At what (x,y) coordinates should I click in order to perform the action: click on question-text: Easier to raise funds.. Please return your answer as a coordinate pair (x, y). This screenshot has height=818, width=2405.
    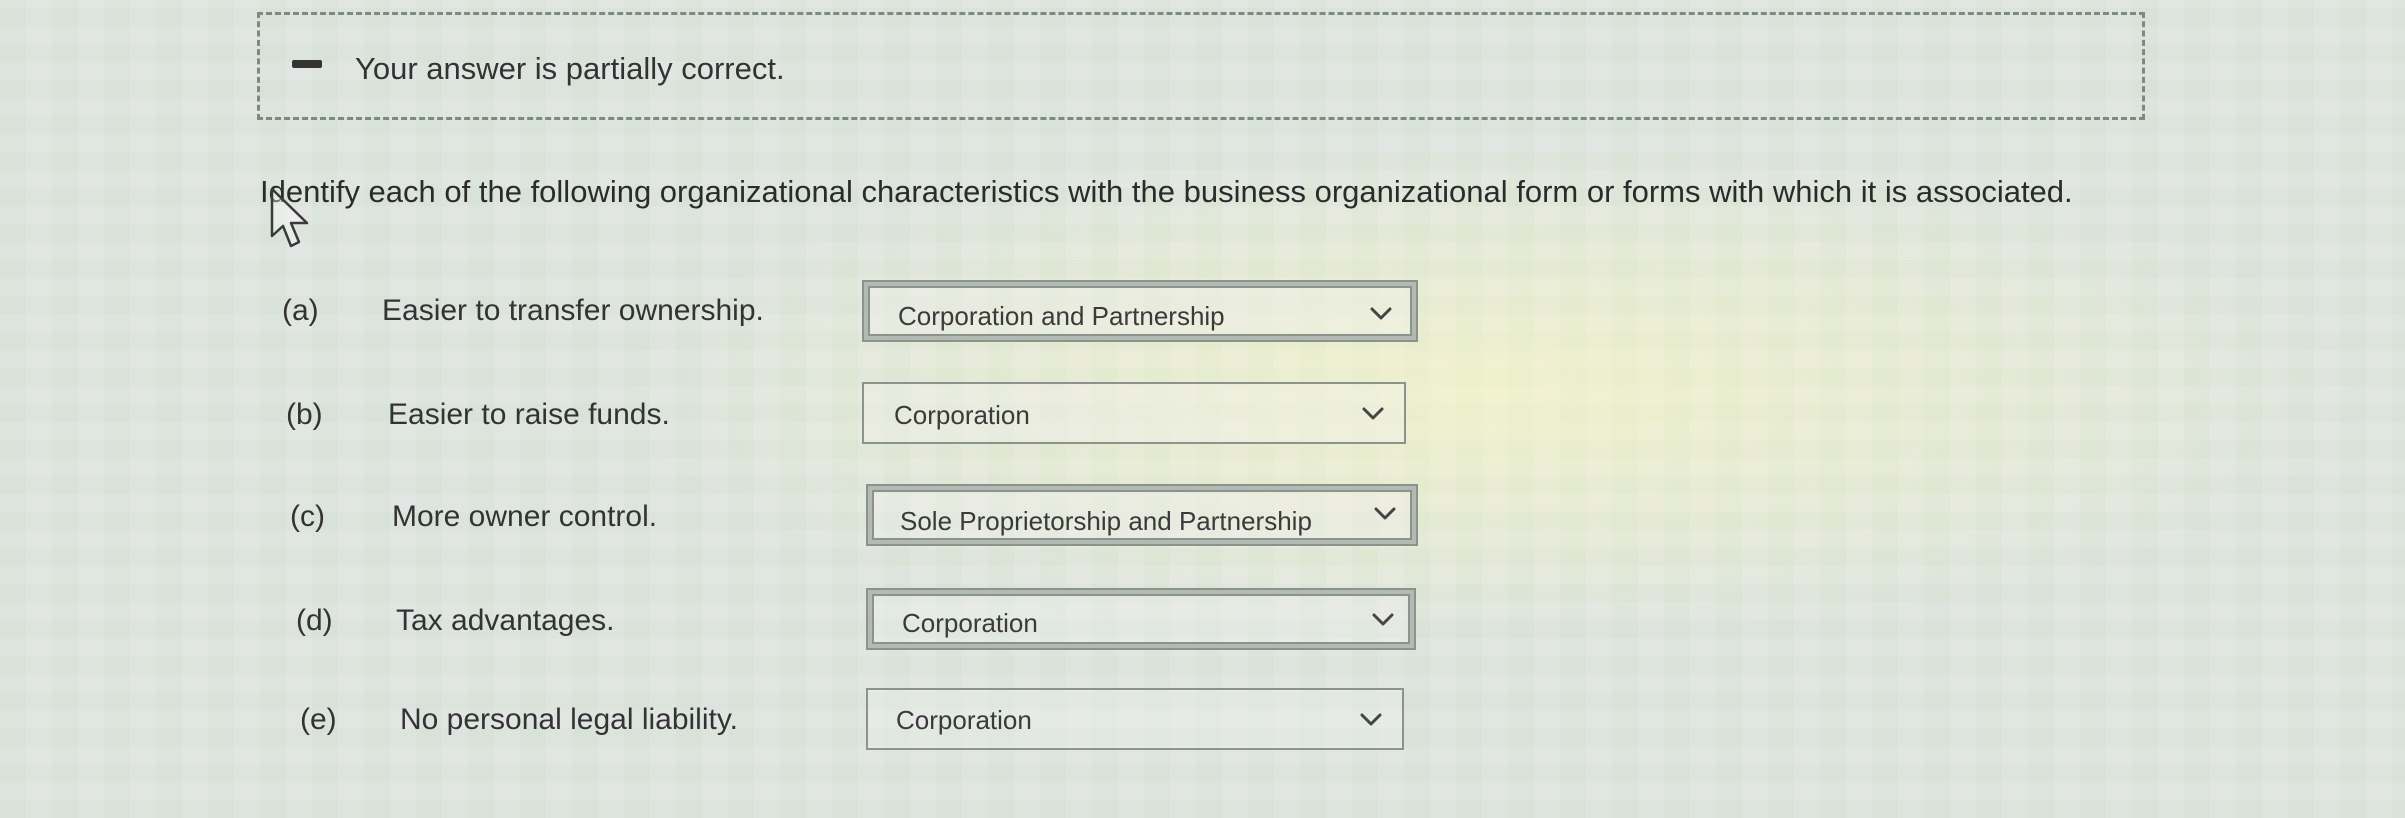
    Looking at the image, I should click on (529, 414).